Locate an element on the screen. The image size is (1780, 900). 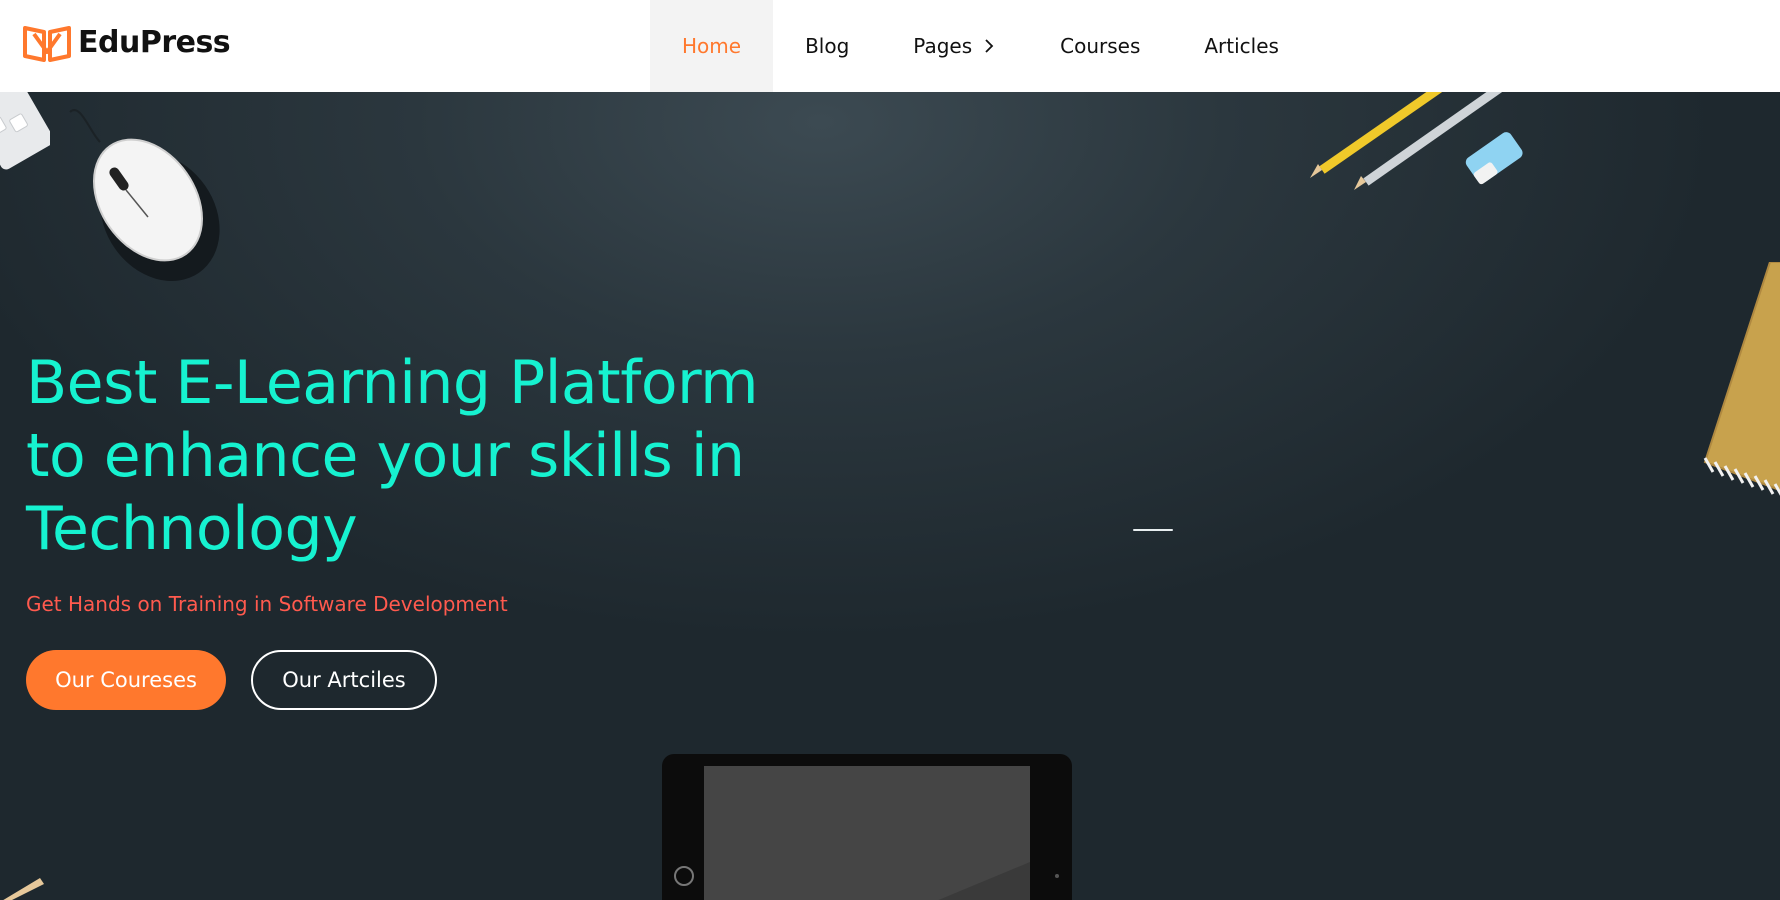
light-dash is located at coordinates (1153, 530).